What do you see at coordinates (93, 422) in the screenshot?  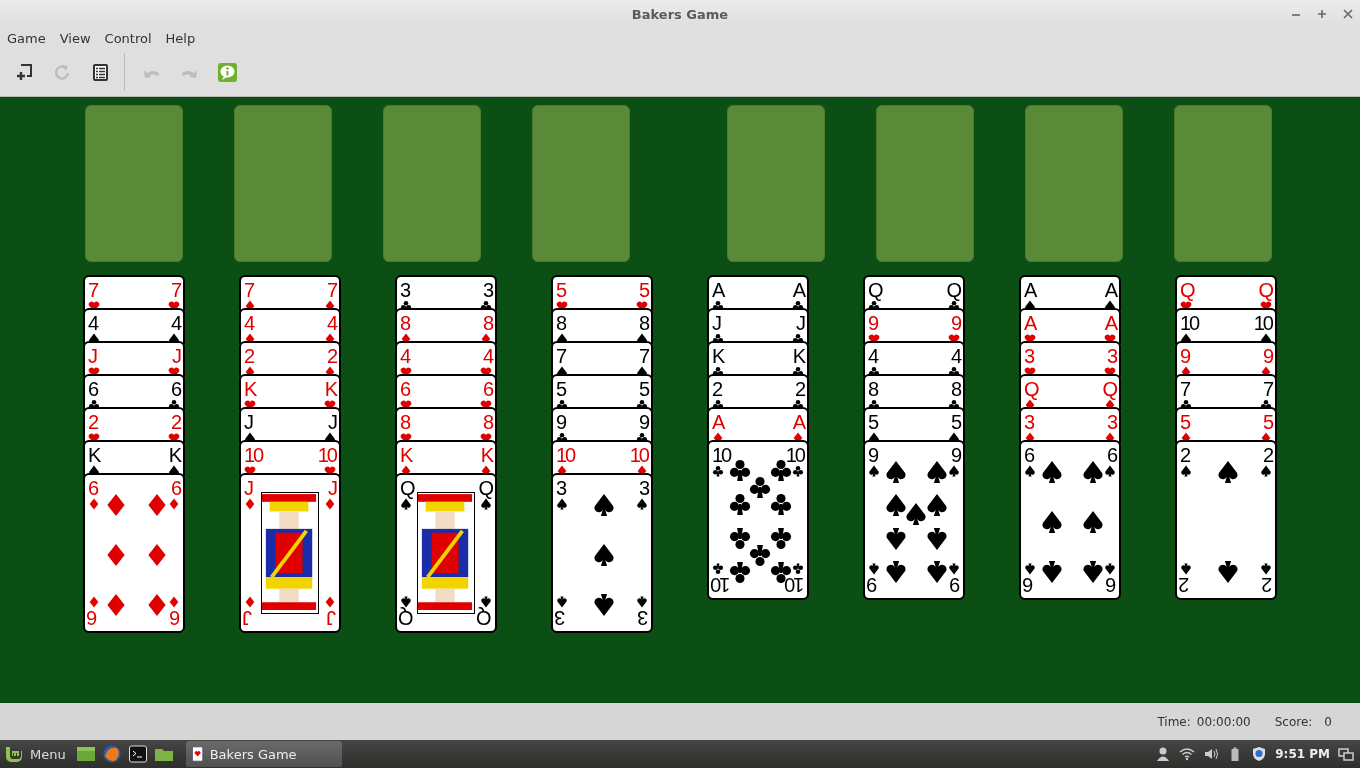 I see `card-rank: 2` at bounding box center [93, 422].